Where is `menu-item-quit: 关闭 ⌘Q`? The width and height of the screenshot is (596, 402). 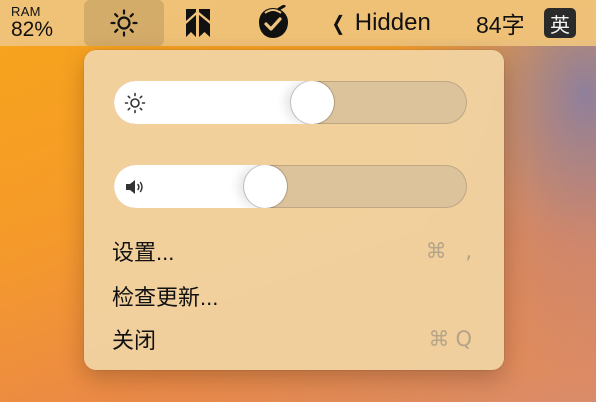
menu-item-quit: 关闭 ⌘Q is located at coordinates (295, 339).